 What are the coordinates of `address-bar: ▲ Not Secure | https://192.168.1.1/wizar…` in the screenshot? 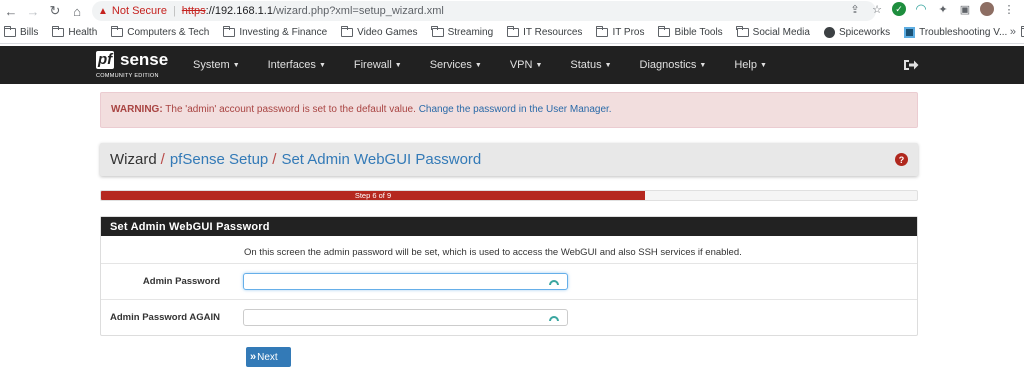 It's located at (484, 11).